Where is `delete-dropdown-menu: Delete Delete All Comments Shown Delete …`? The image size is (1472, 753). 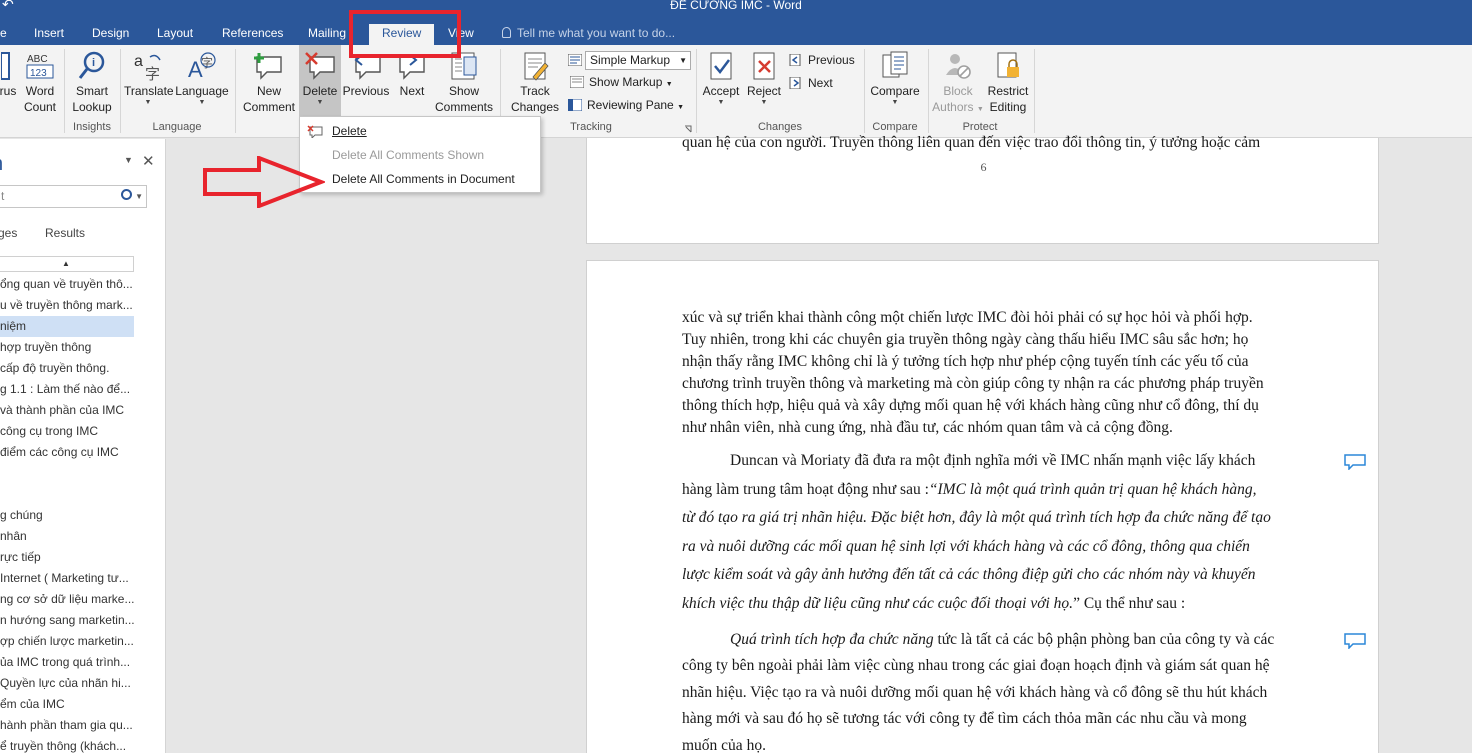
delete-dropdown-menu: Delete Delete All Comments Shown Delete … is located at coordinates (420, 154).